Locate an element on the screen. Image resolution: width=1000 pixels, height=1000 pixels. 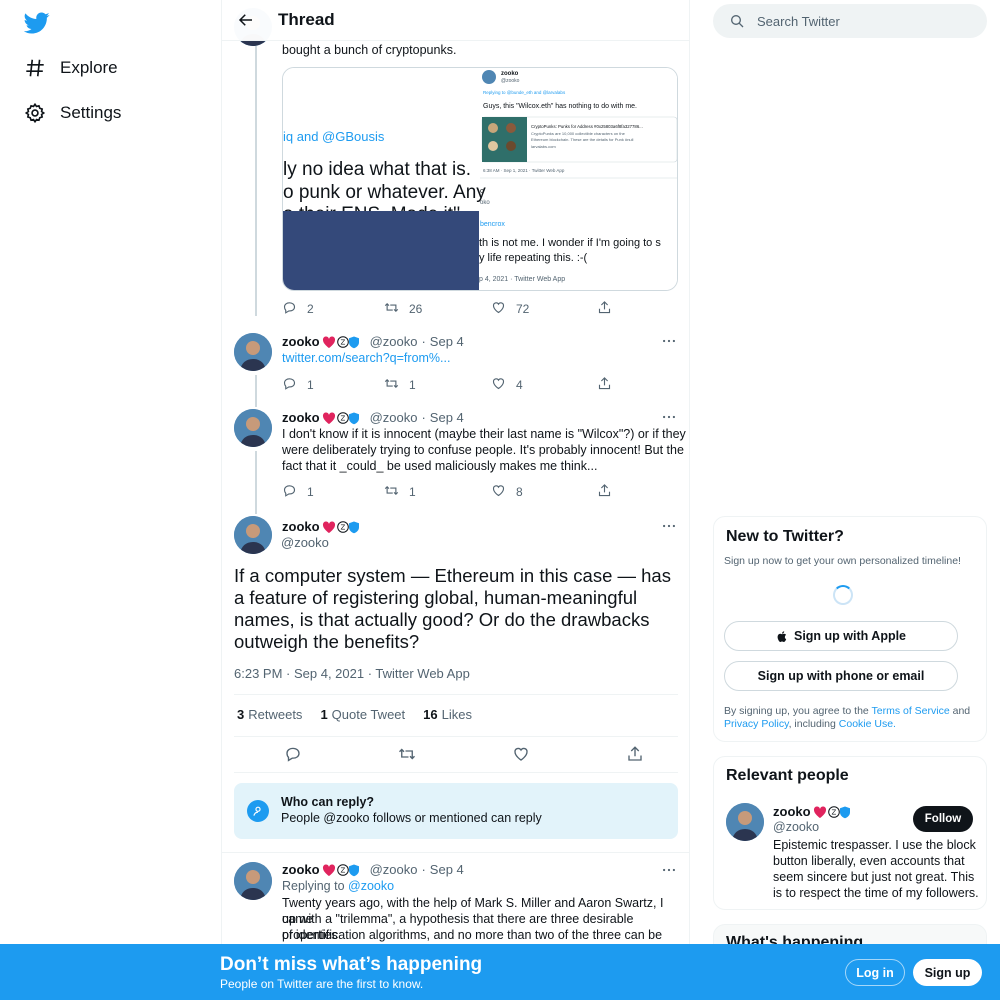
tweet-header: zooko Z @zooko · Sep 4 is located at coordinates (373, 417).